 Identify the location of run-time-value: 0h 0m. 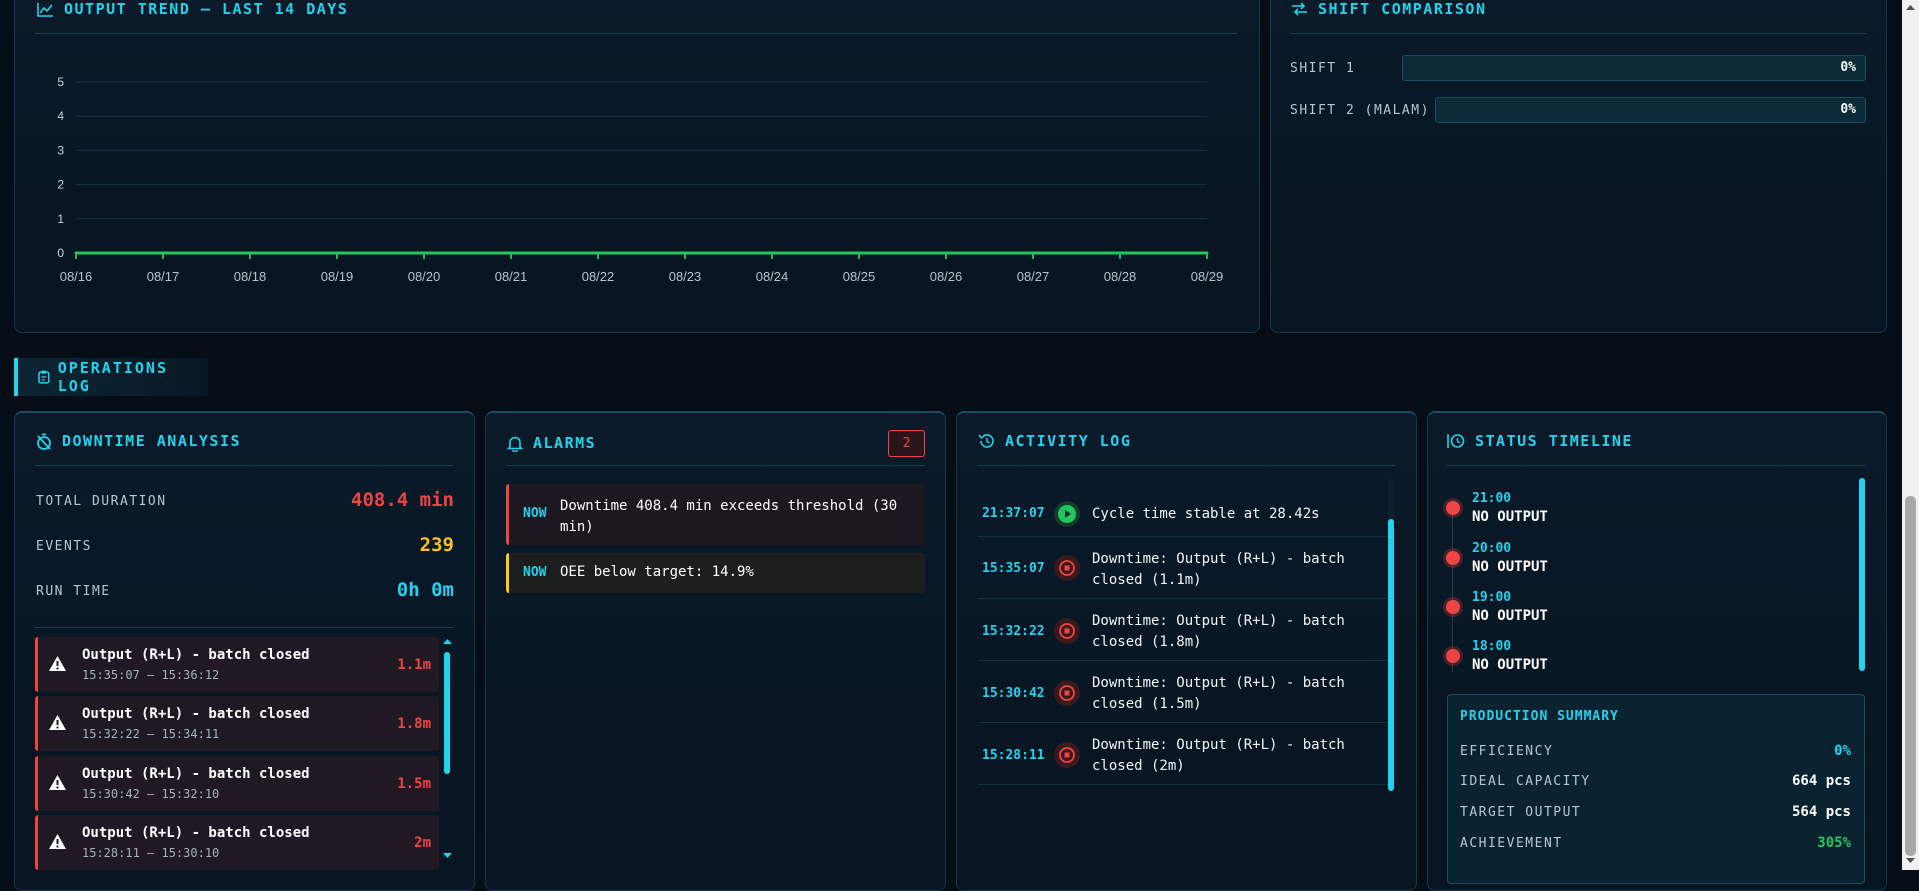
(425, 590).